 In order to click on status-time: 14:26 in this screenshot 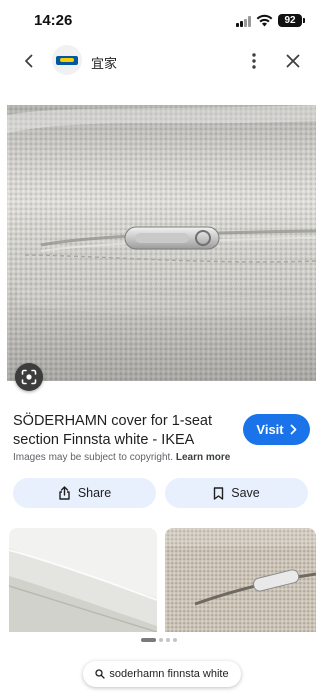, I will do `click(53, 20)`.